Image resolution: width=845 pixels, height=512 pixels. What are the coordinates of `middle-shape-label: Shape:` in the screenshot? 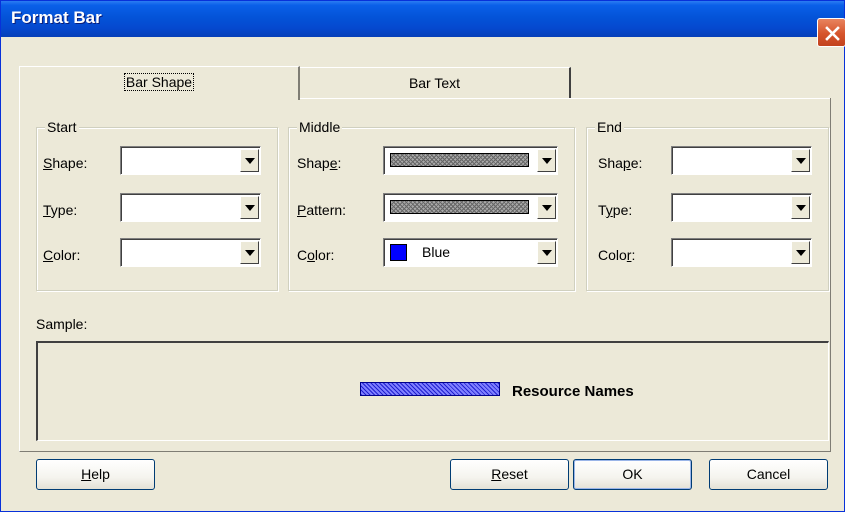 It's located at (319, 163).